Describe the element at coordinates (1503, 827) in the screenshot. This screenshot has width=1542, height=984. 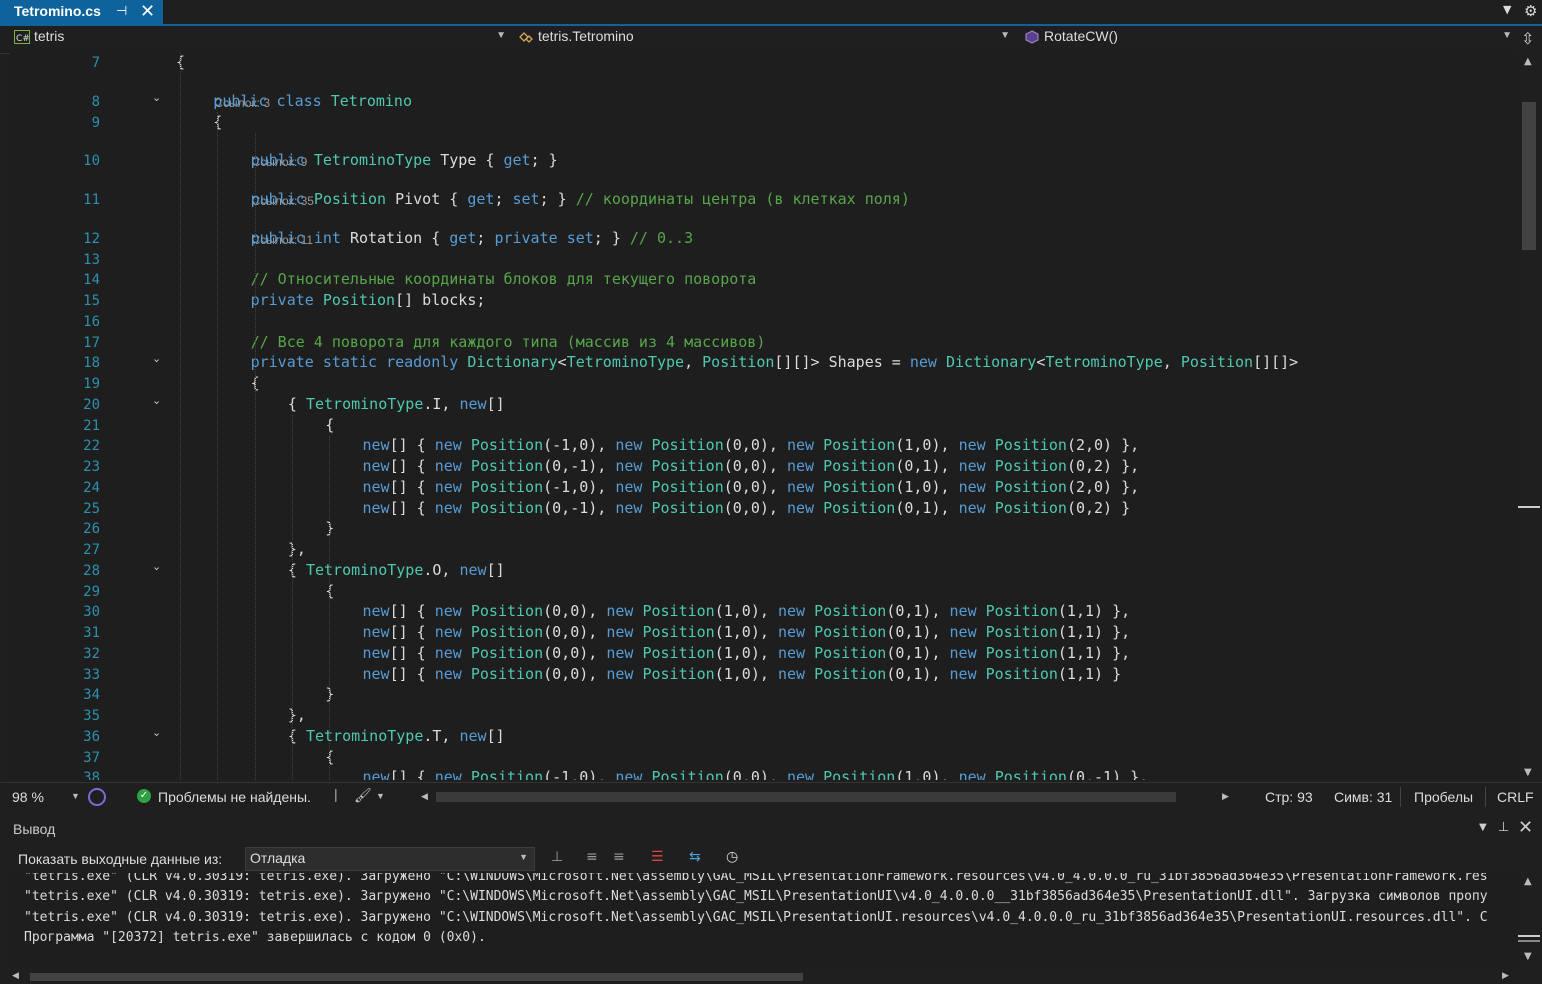
I see `pin-icon: ⊥` at that location.